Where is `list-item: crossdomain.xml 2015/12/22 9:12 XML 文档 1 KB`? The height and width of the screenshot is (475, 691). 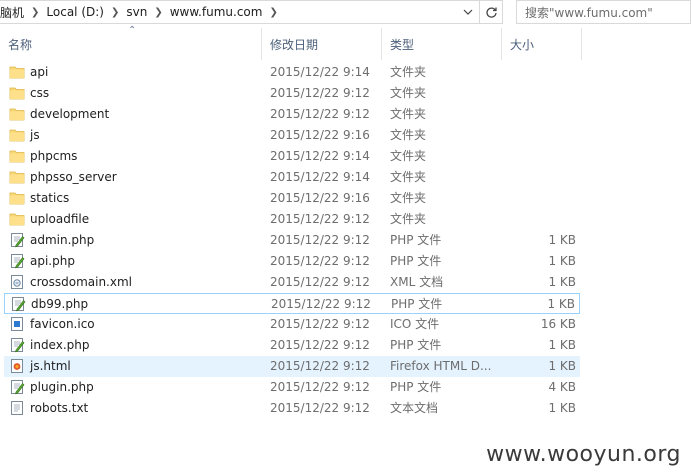 list-item: crossdomain.xml 2015/12/22 9:12 XML 文档 1 KB is located at coordinates (292, 282).